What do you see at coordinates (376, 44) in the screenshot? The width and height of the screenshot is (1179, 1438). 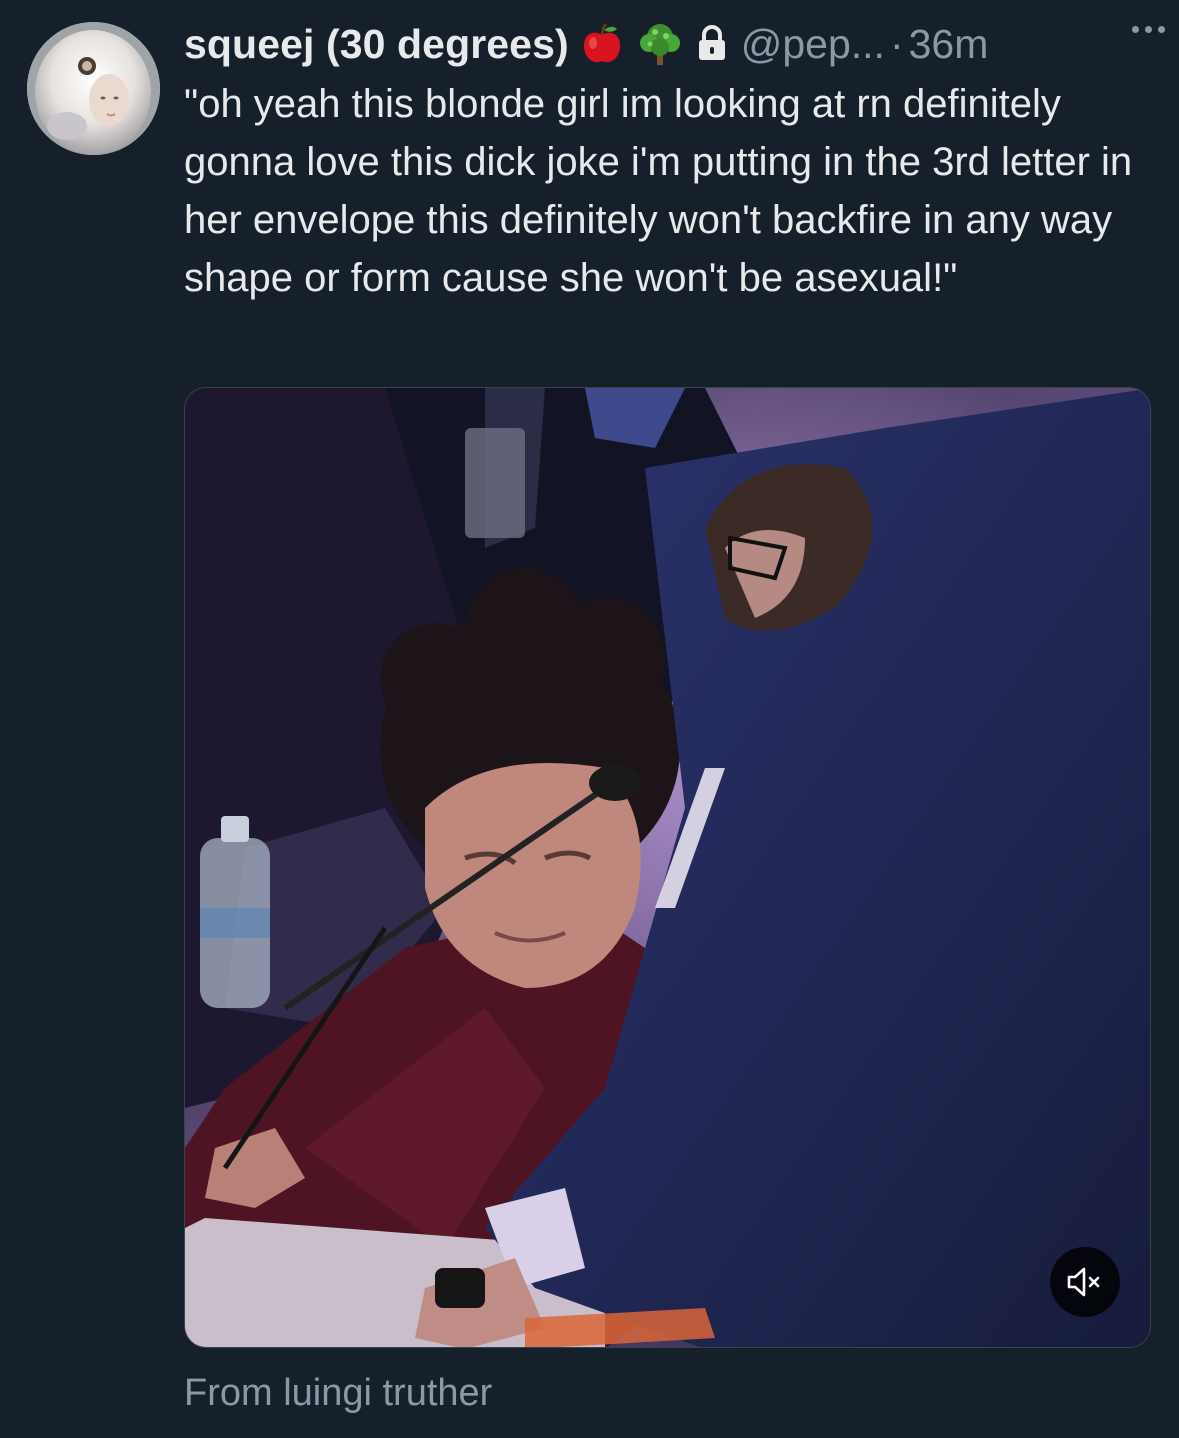 I see `display-name: squeej (30 degrees)` at bounding box center [376, 44].